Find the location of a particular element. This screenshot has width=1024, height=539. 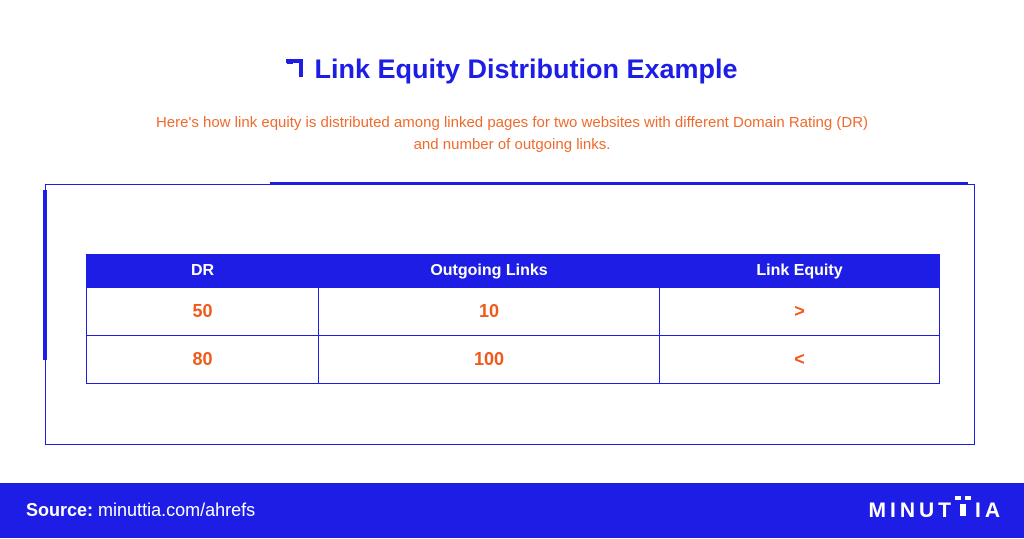

brand-prefix: MINUT is located at coordinates (911, 510).